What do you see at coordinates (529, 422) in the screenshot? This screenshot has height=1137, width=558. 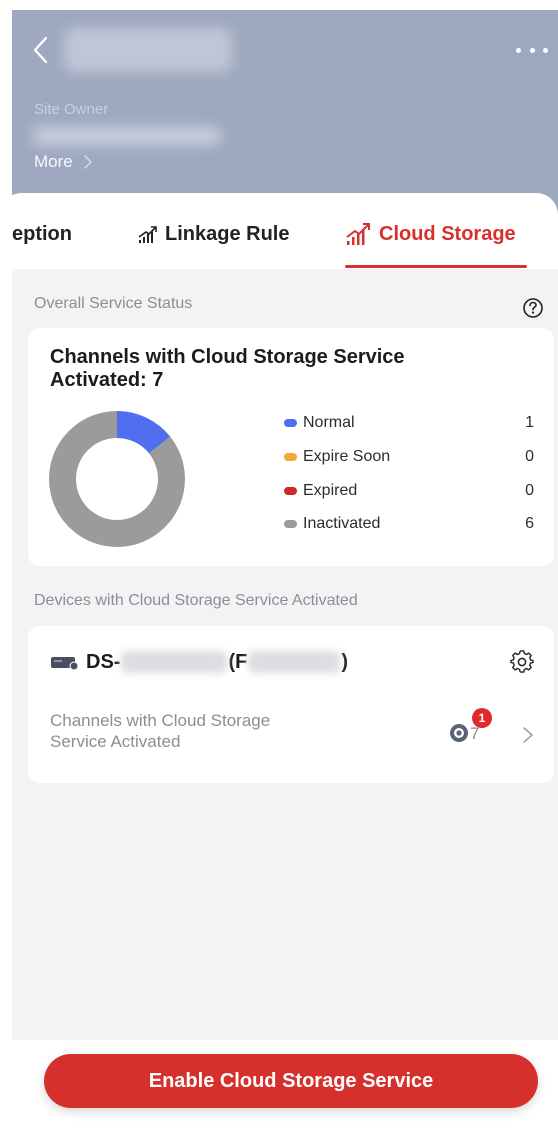 I see `legend-value: 1` at bounding box center [529, 422].